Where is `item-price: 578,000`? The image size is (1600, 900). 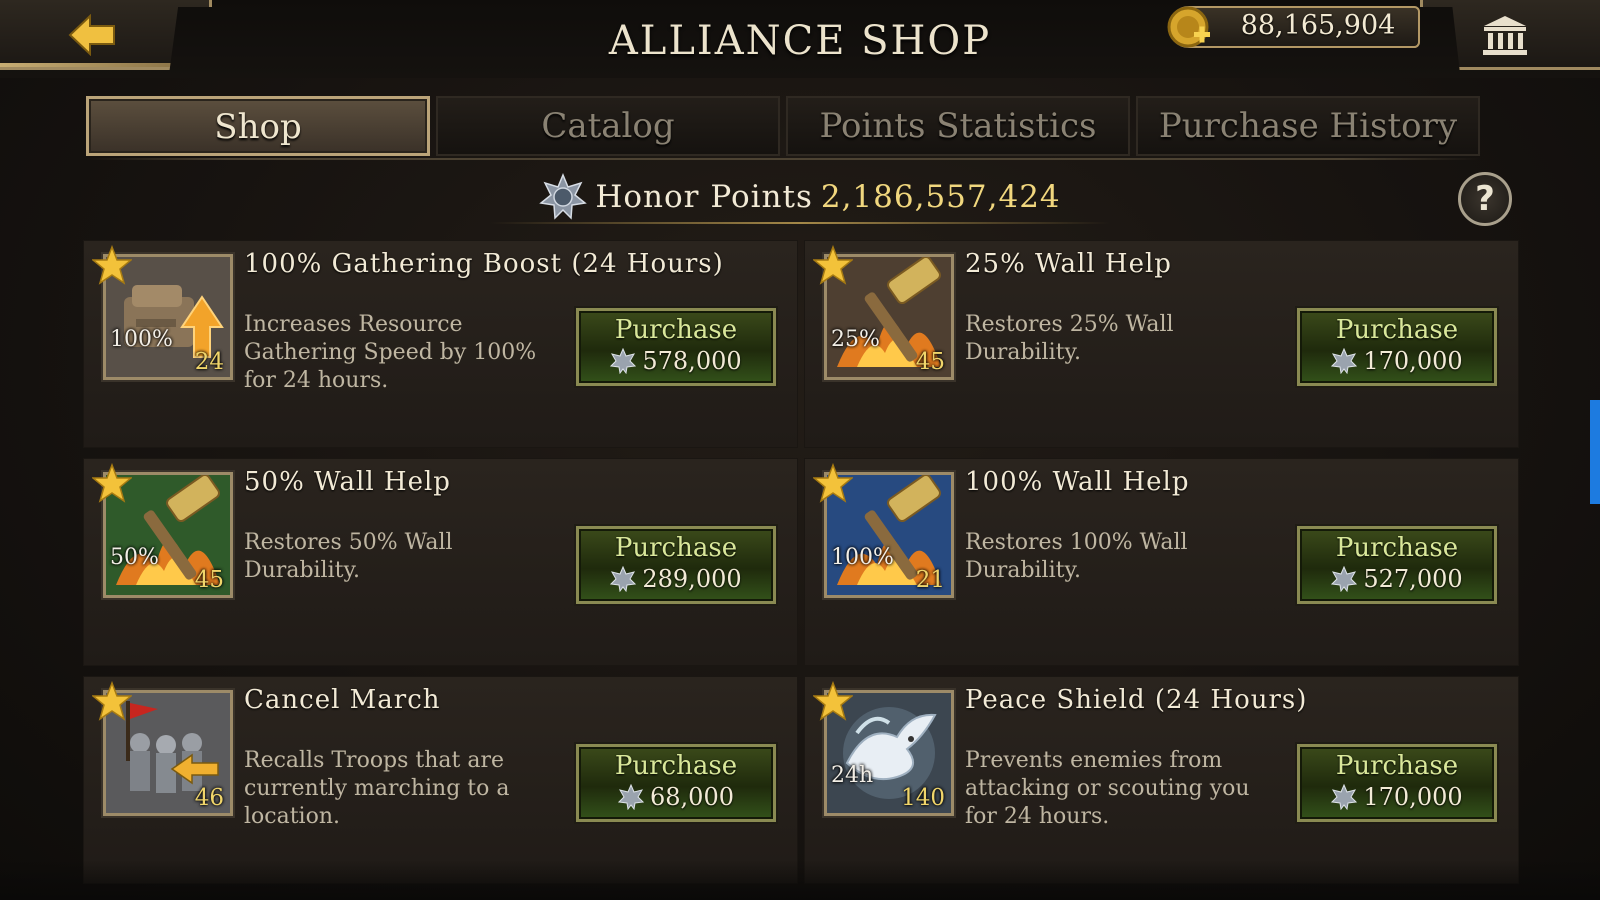 item-price: 578,000 is located at coordinates (692, 361).